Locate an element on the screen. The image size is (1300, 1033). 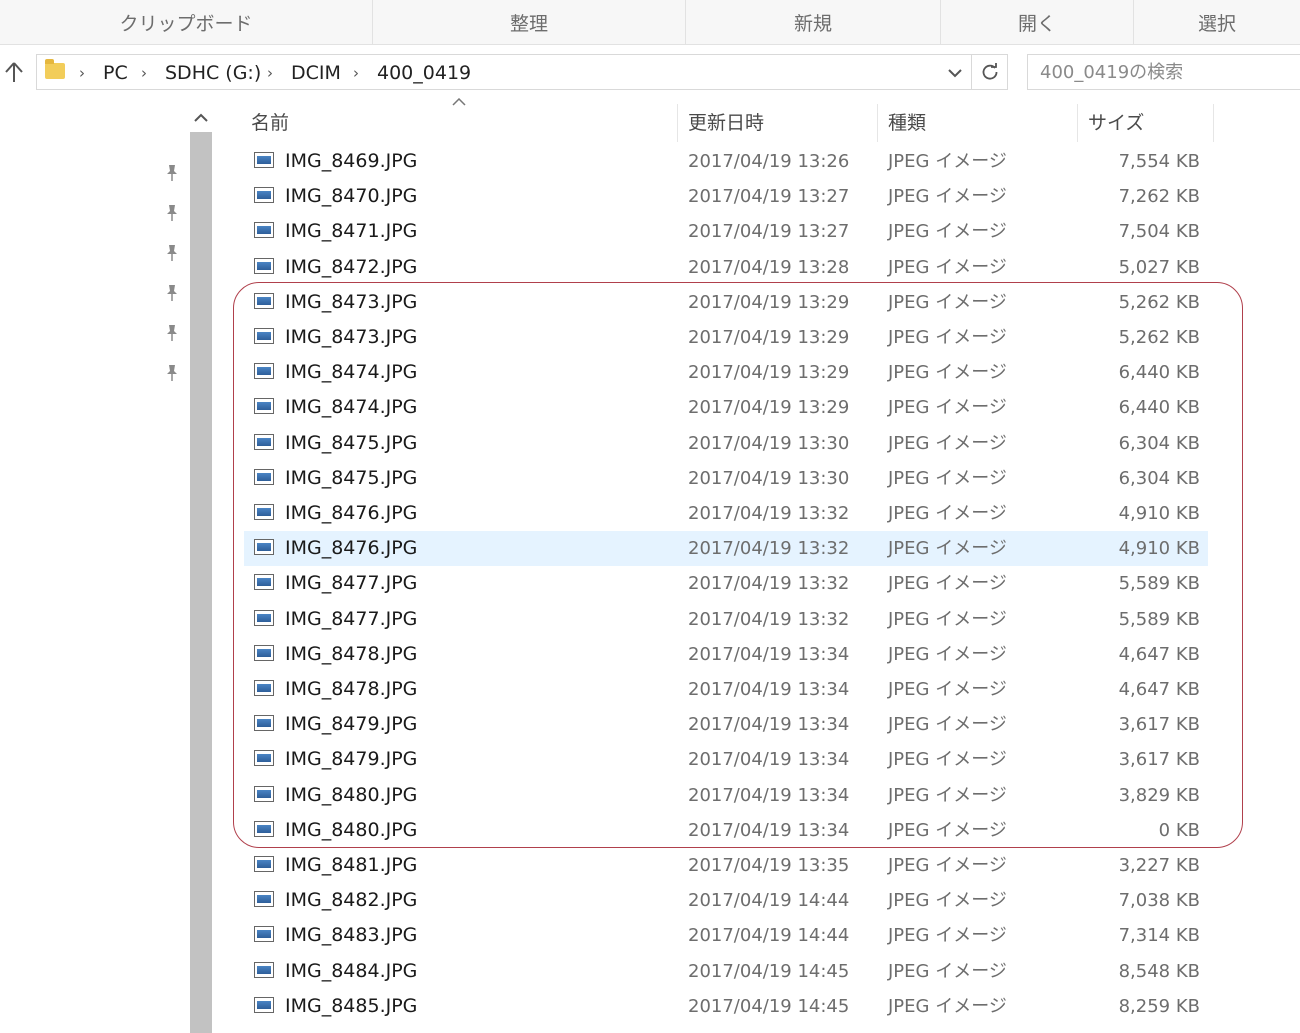
nav-item: ーム (F:) is located at coordinates (94, 1003).